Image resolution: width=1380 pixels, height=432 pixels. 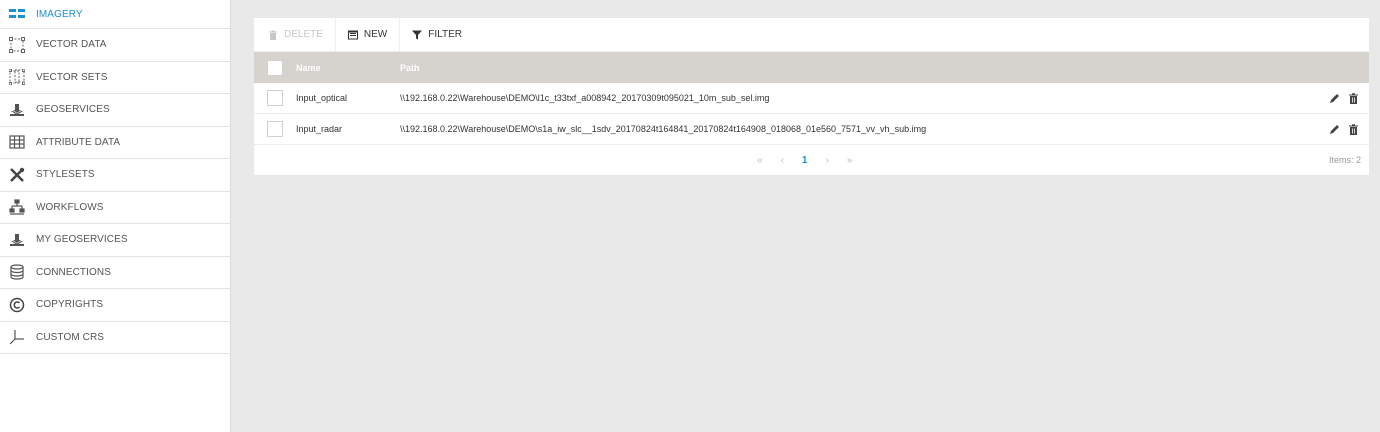 I want to click on table-icon, so click(x=15, y=142).